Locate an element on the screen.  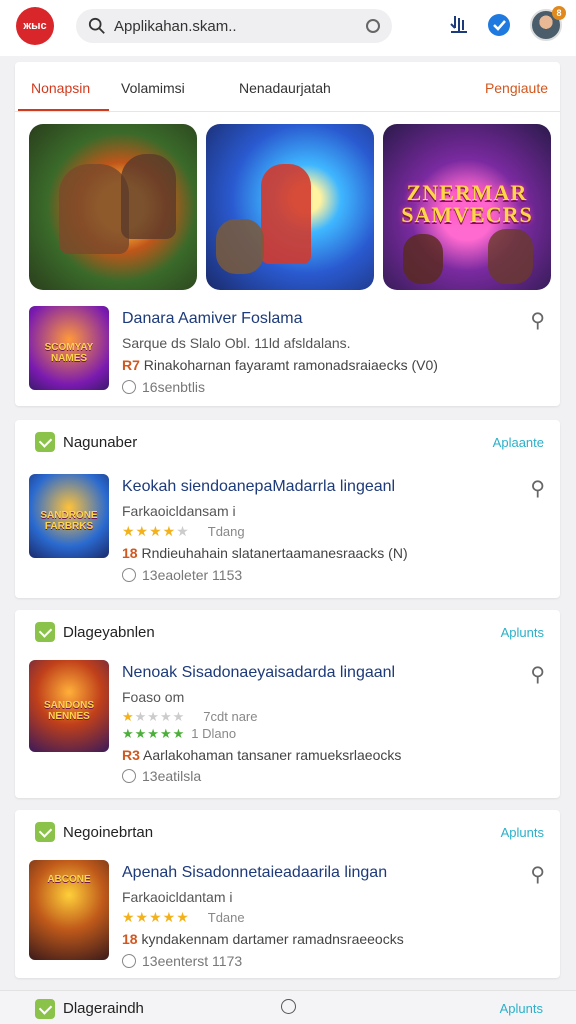
rating-label: Tdane is located at coordinates (226, 917).